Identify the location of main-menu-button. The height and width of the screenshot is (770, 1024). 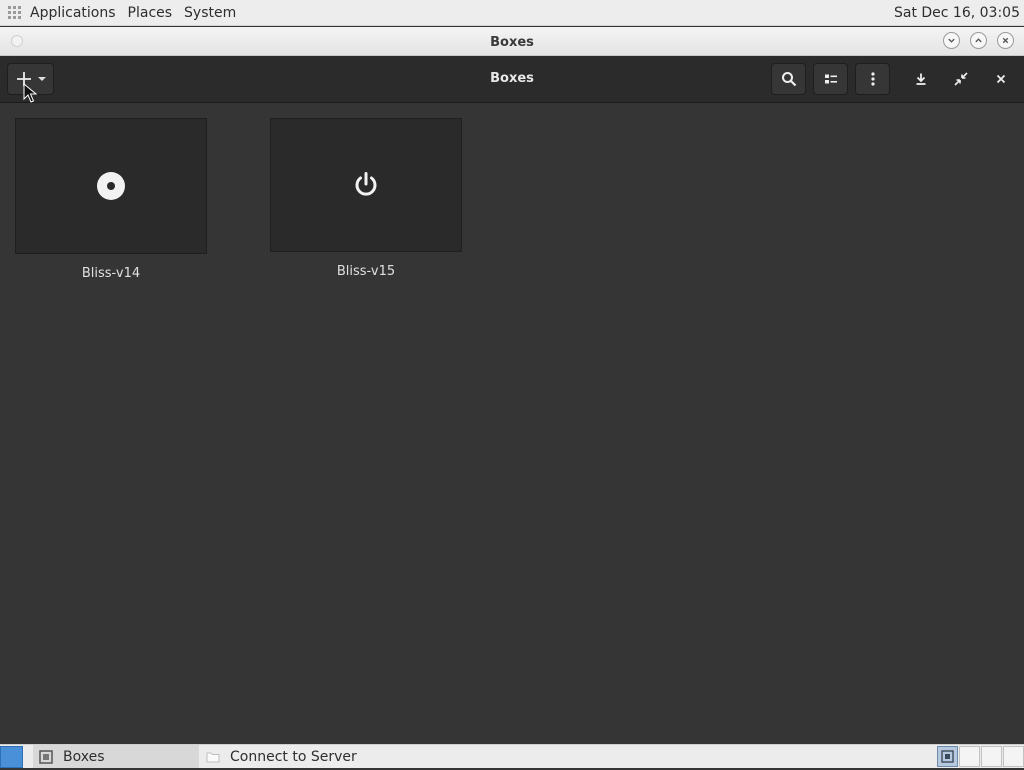
(872, 79).